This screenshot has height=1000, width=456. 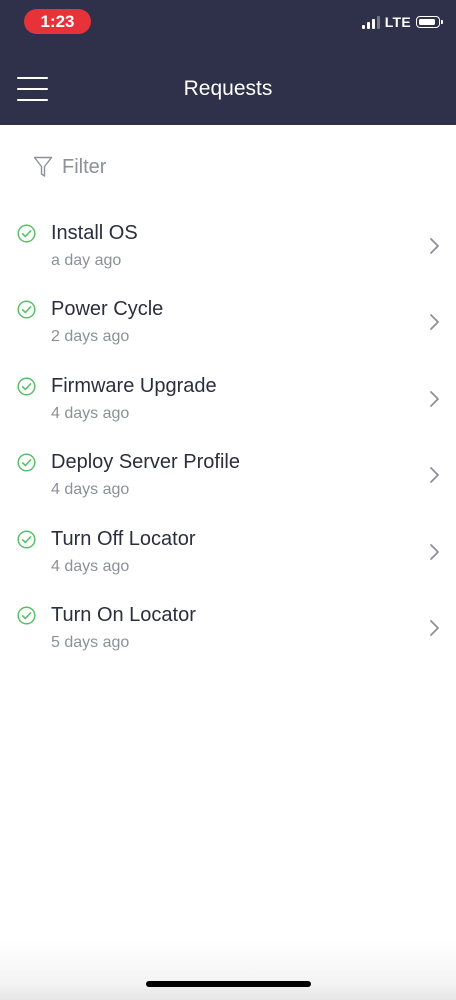 What do you see at coordinates (228, 970) in the screenshot?
I see `bottom-bar` at bounding box center [228, 970].